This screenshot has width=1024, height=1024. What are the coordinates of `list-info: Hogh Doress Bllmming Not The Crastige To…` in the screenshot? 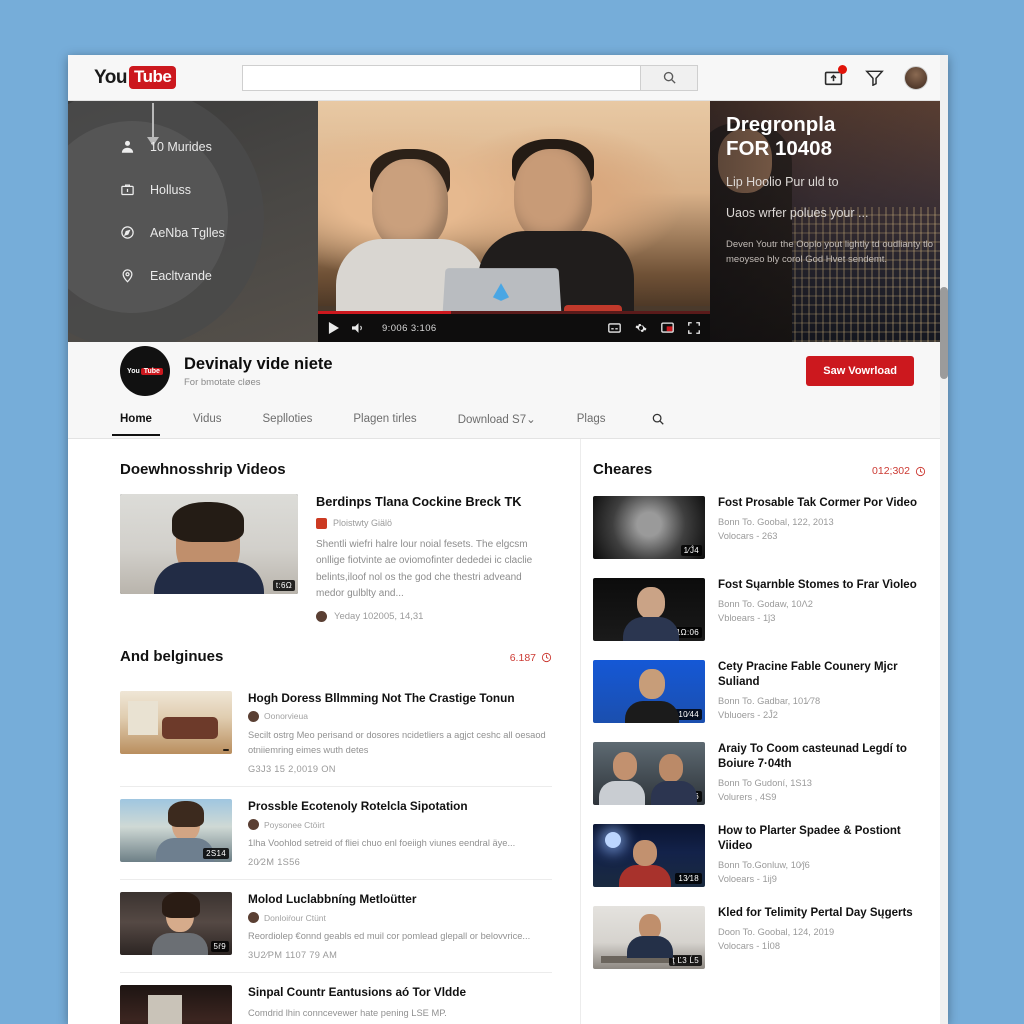 It's located at (400, 732).